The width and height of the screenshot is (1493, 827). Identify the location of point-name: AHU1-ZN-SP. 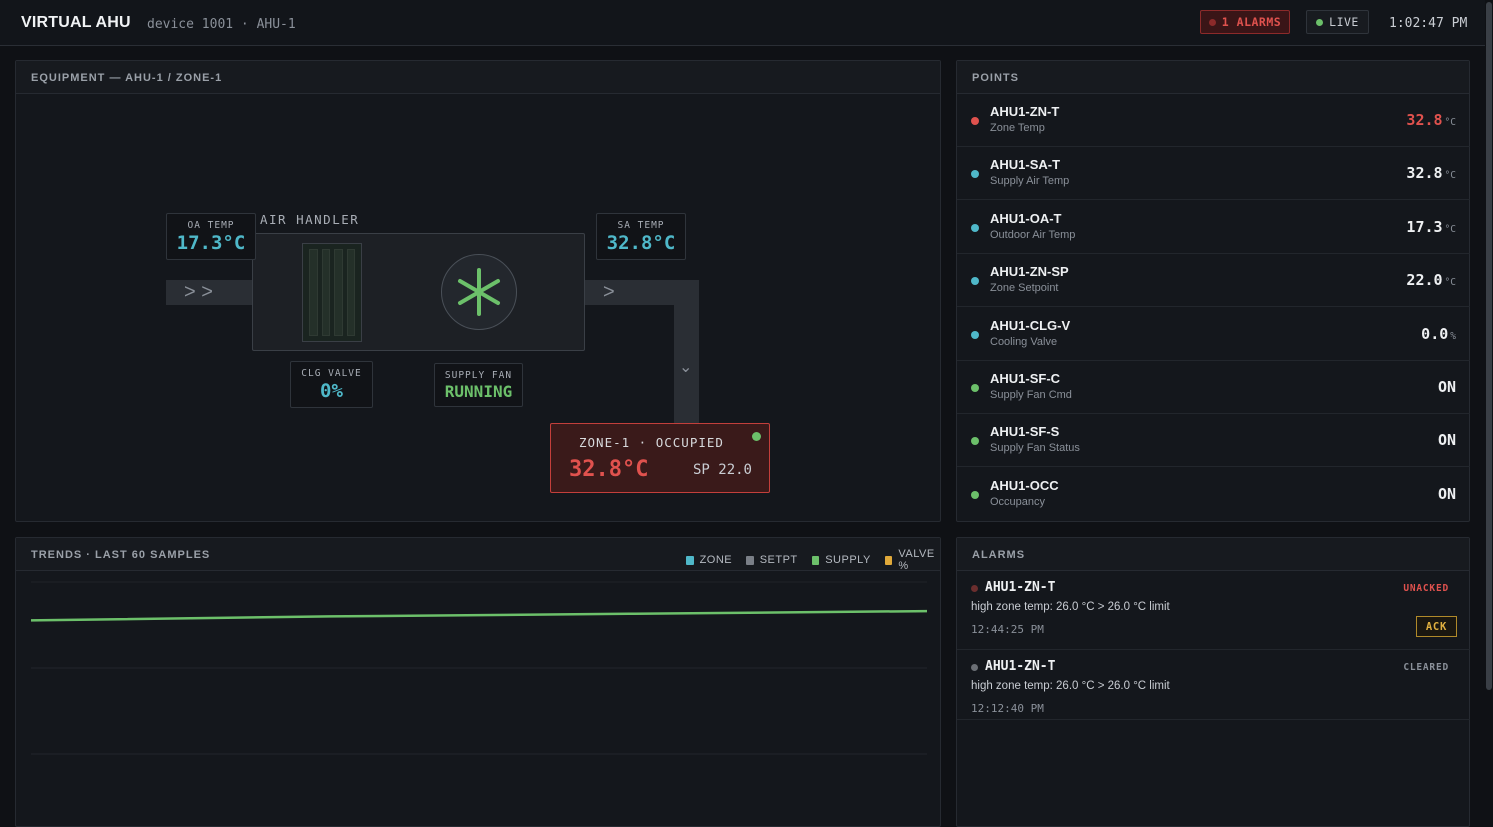
(1029, 272).